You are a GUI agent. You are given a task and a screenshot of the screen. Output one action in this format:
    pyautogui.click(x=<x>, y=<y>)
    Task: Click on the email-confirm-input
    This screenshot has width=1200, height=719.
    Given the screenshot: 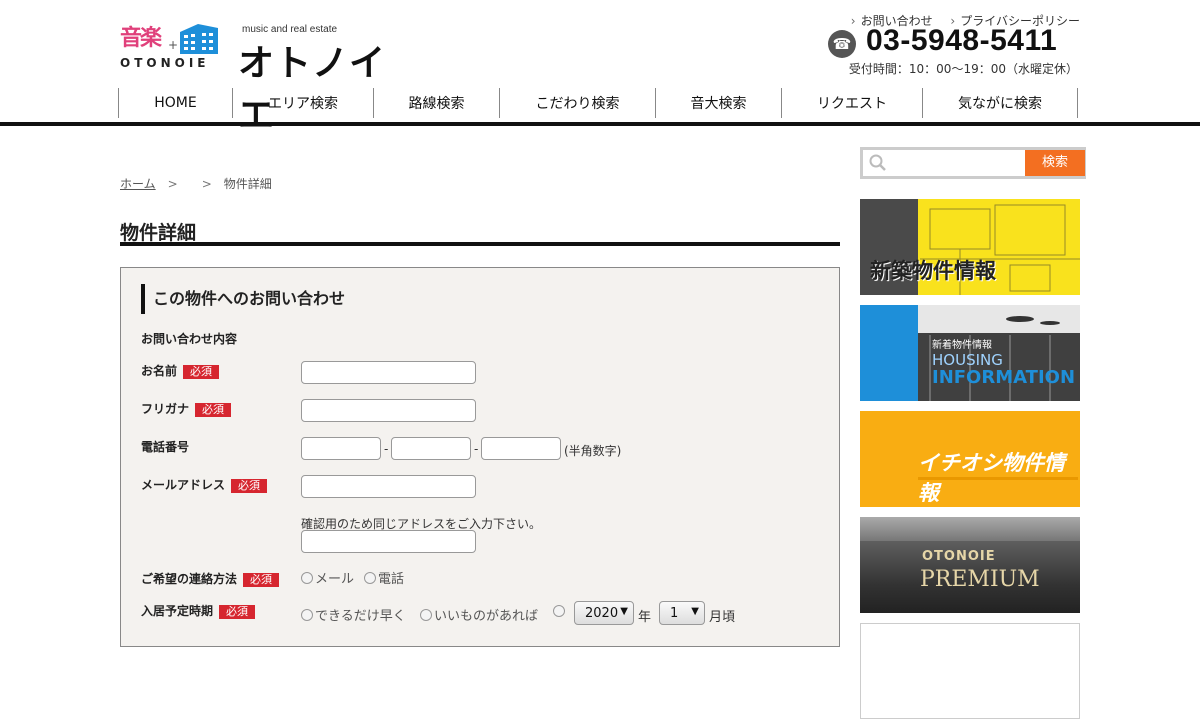 What is the action you would take?
    pyautogui.click(x=388, y=541)
    